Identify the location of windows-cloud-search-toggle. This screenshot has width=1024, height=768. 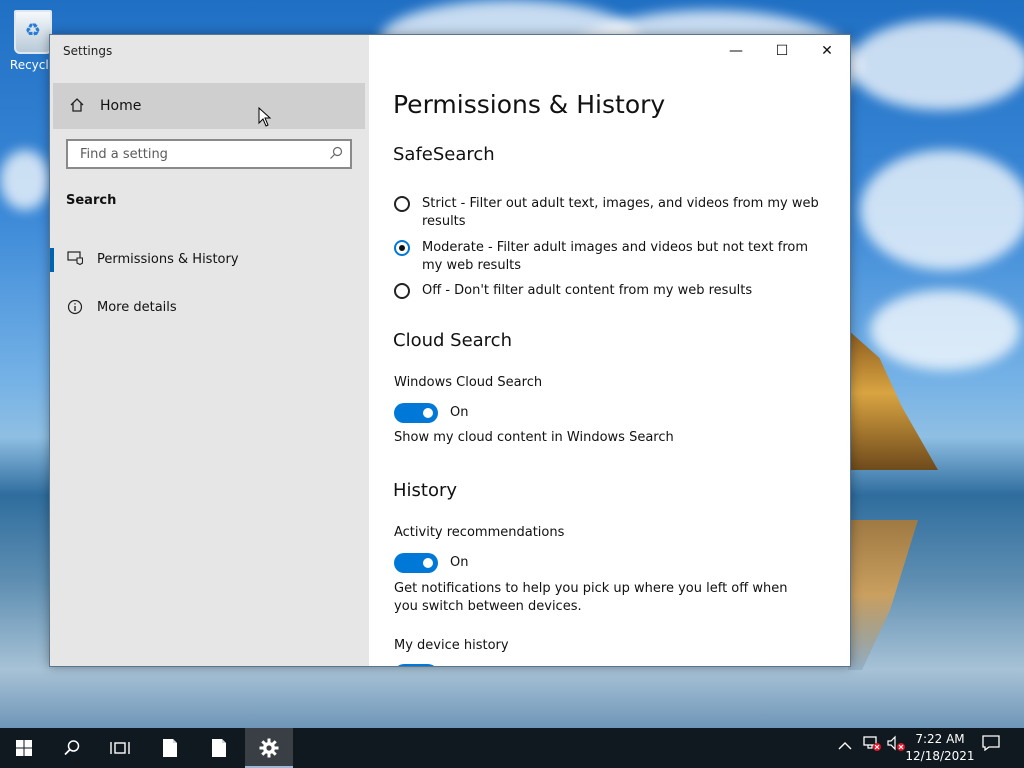
(416, 413).